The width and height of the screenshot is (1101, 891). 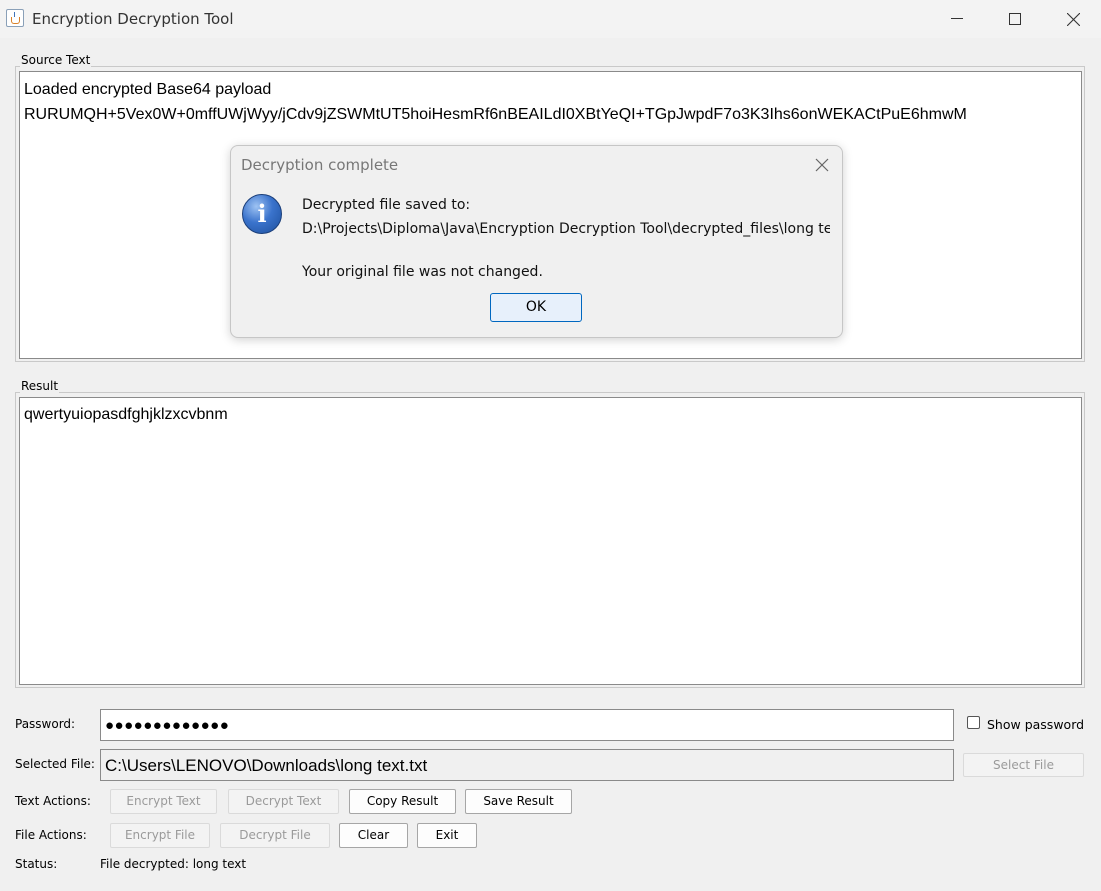 I want to click on selected-file-field: C:\Users\LENOVO\Downloads\long text.txt, so click(x=527, y=765).